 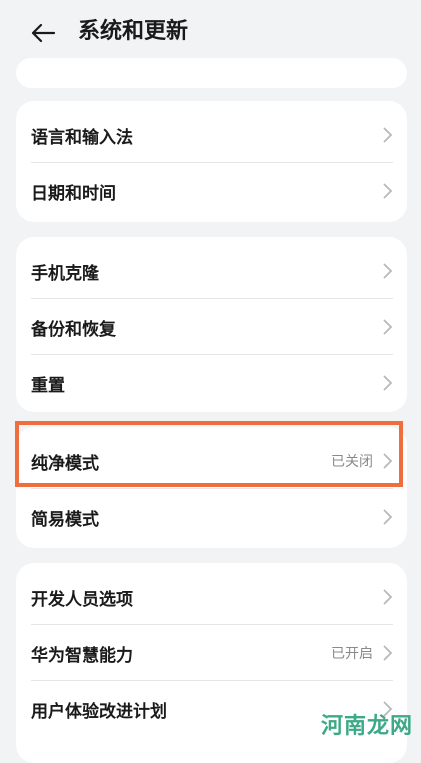 What do you see at coordinates (82, 599) in the screenshot?
I see `row-label: 开发人员选项` at bounding box center [82, 599].